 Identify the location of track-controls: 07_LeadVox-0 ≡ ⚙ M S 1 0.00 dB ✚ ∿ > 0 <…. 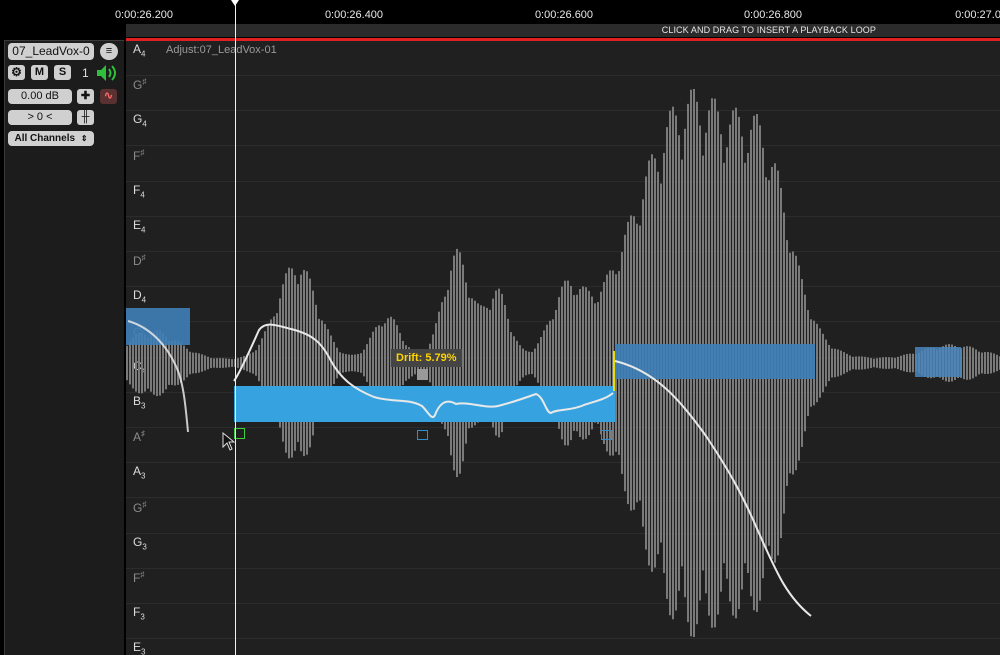
(64, 347).